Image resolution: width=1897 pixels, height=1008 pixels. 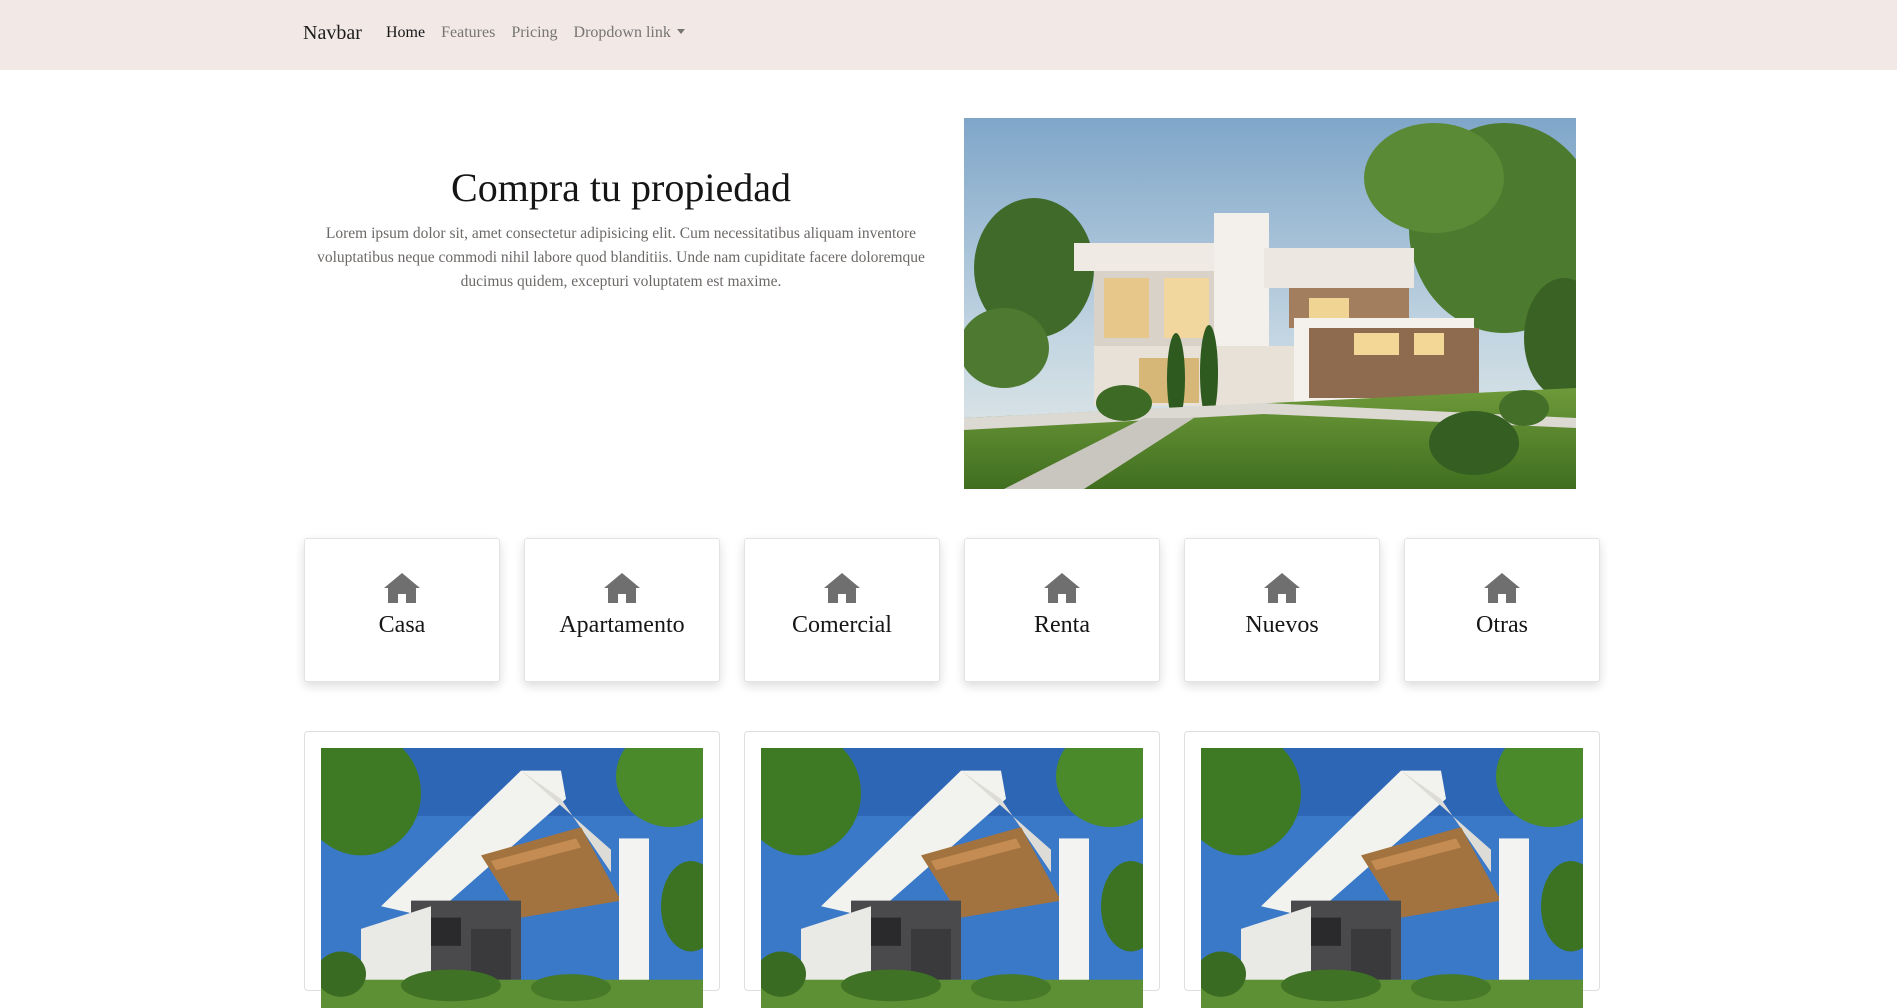 What do you see at coordinates (1502, 610) in the screenshot?
I see `category-card-otras: Otras` at bounding box center [1502, 610].